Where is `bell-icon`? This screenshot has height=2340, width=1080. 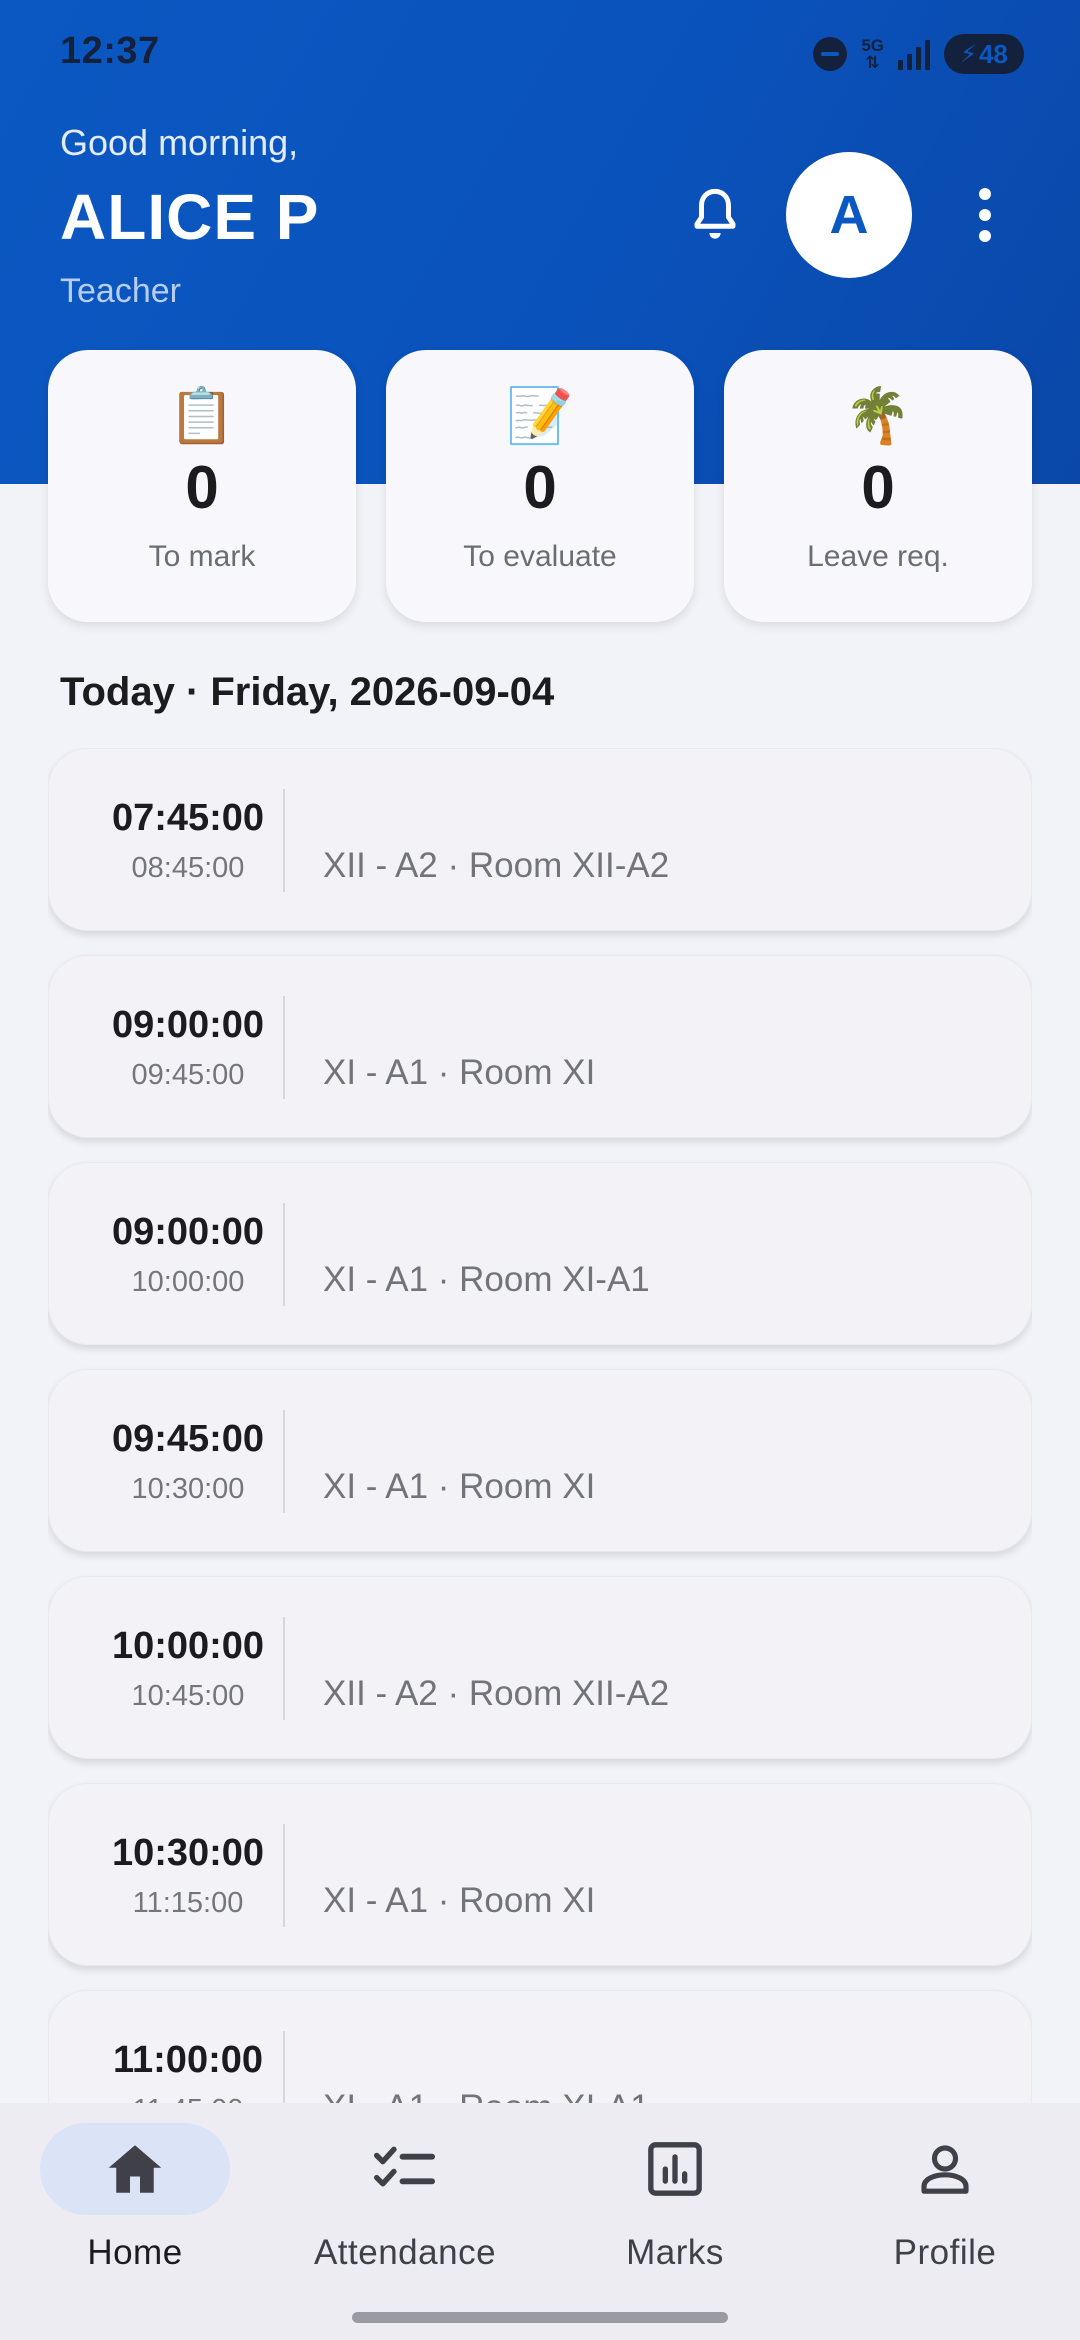
bell-icon is located at coordinates (715, 213).